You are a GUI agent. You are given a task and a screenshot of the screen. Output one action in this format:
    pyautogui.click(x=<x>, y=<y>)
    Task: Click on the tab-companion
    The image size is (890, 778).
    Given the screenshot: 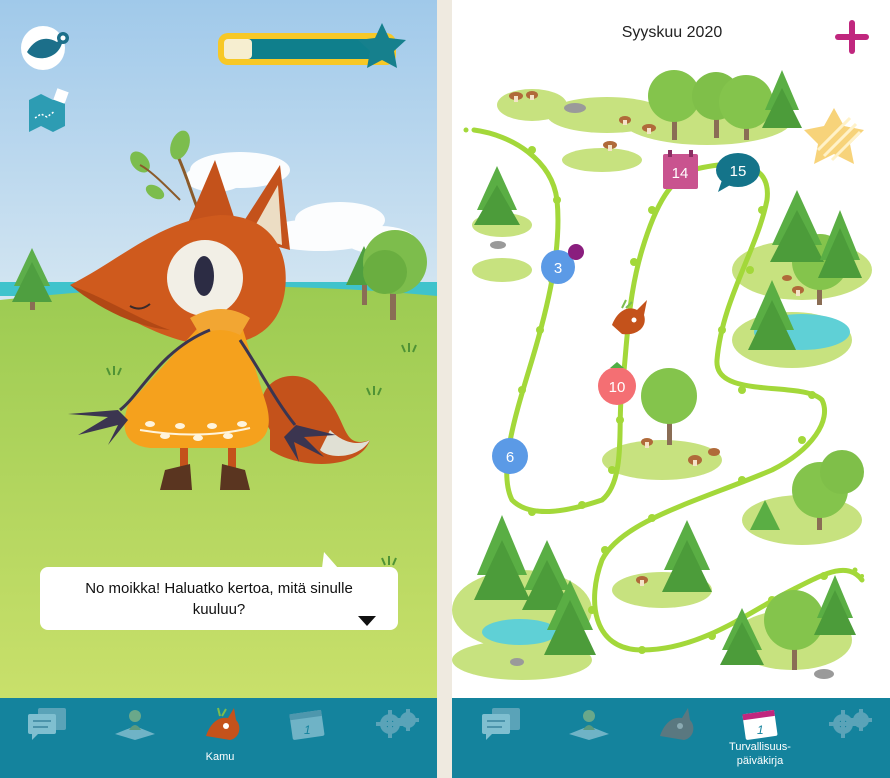 What is the action you would take?
    pyautogui.click(x=674, y=738)
    